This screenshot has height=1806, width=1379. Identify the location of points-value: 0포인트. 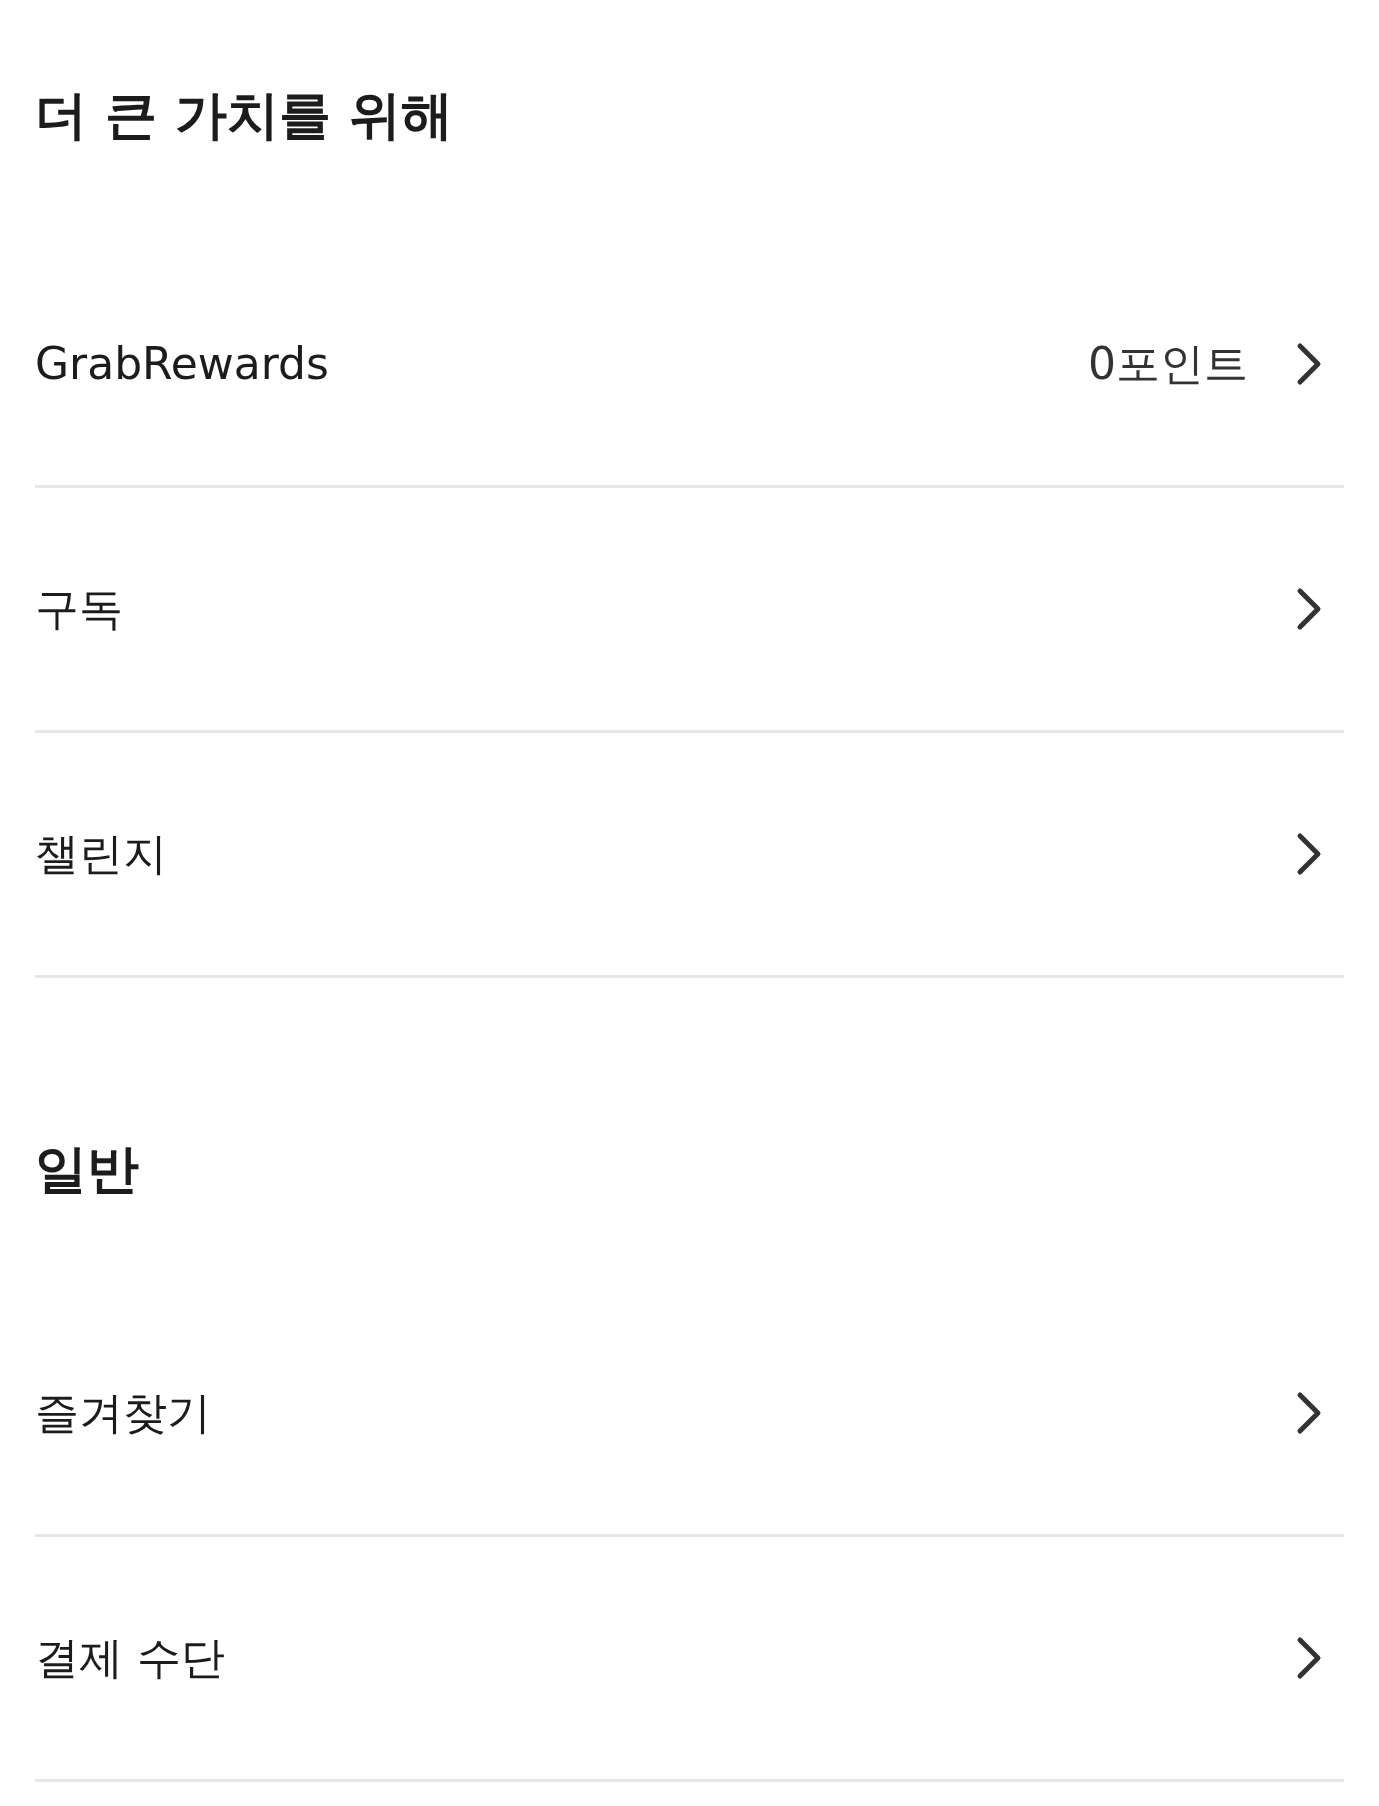
(1168, 364).